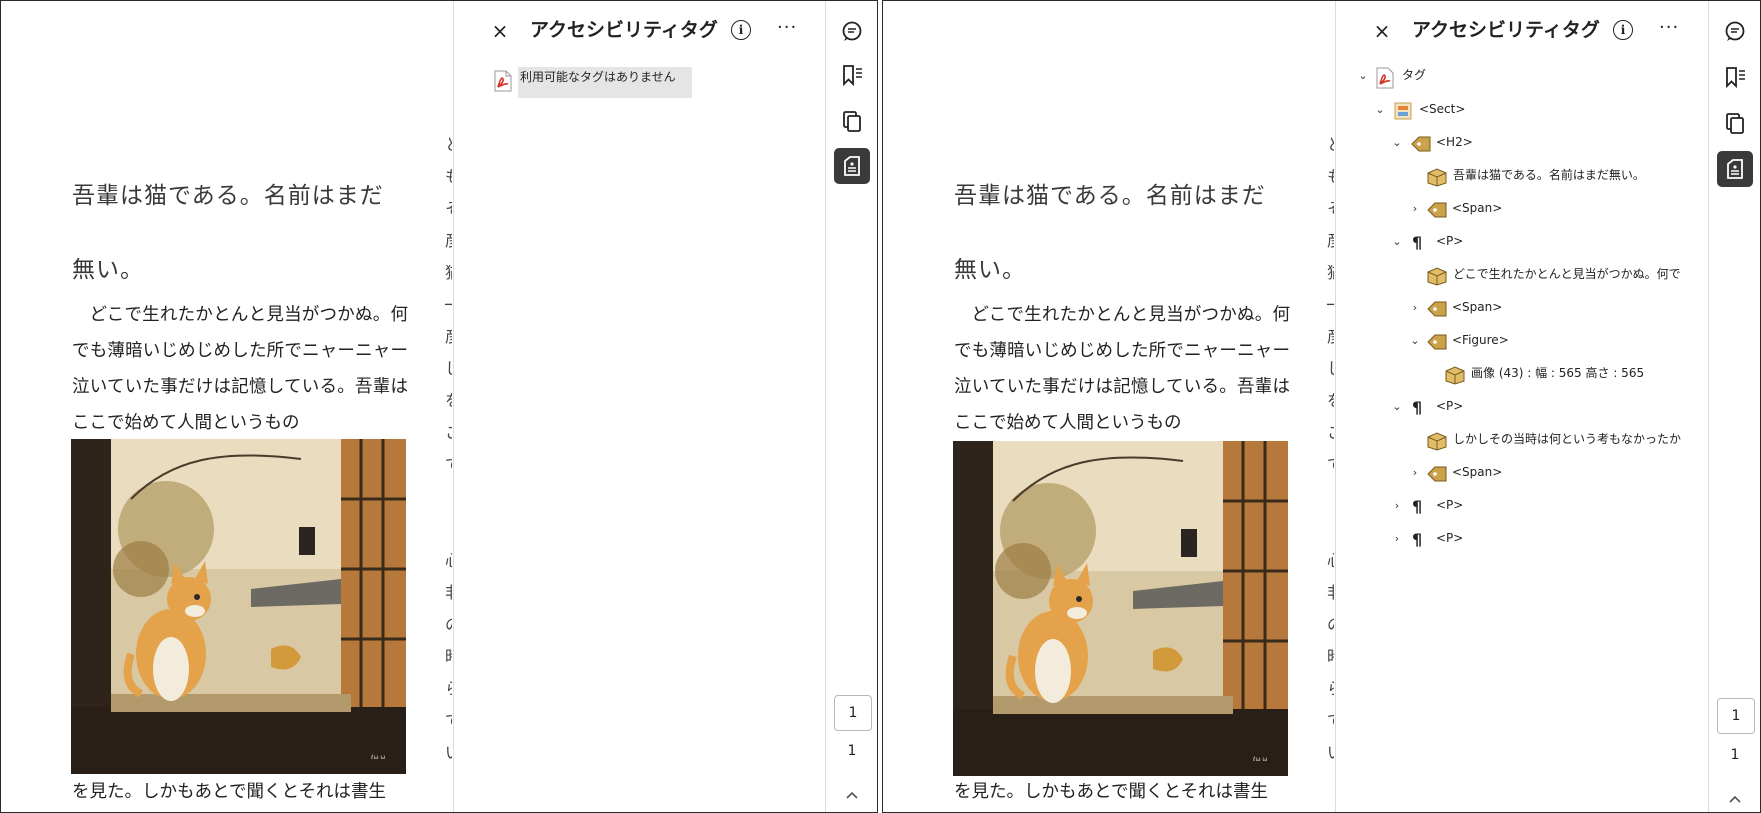  What do you see at coordinates (1442, 109) in the screenshot?
I see `tree-node-label: <Sect>` at bounding box center [1442, 109].